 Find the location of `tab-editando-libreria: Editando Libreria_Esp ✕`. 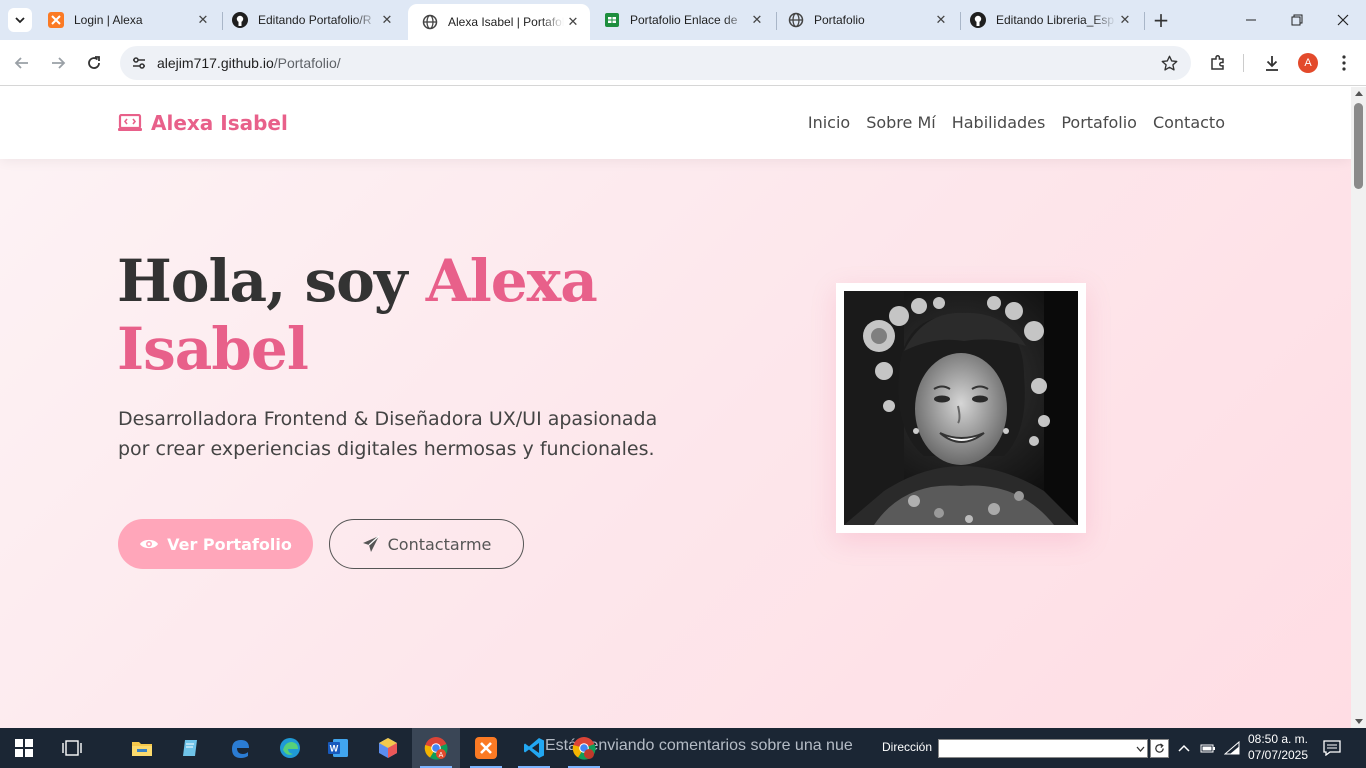

tab-editando-libreria: Editando Libreria_Esp ✕ is located at coordinates (1049, 20).